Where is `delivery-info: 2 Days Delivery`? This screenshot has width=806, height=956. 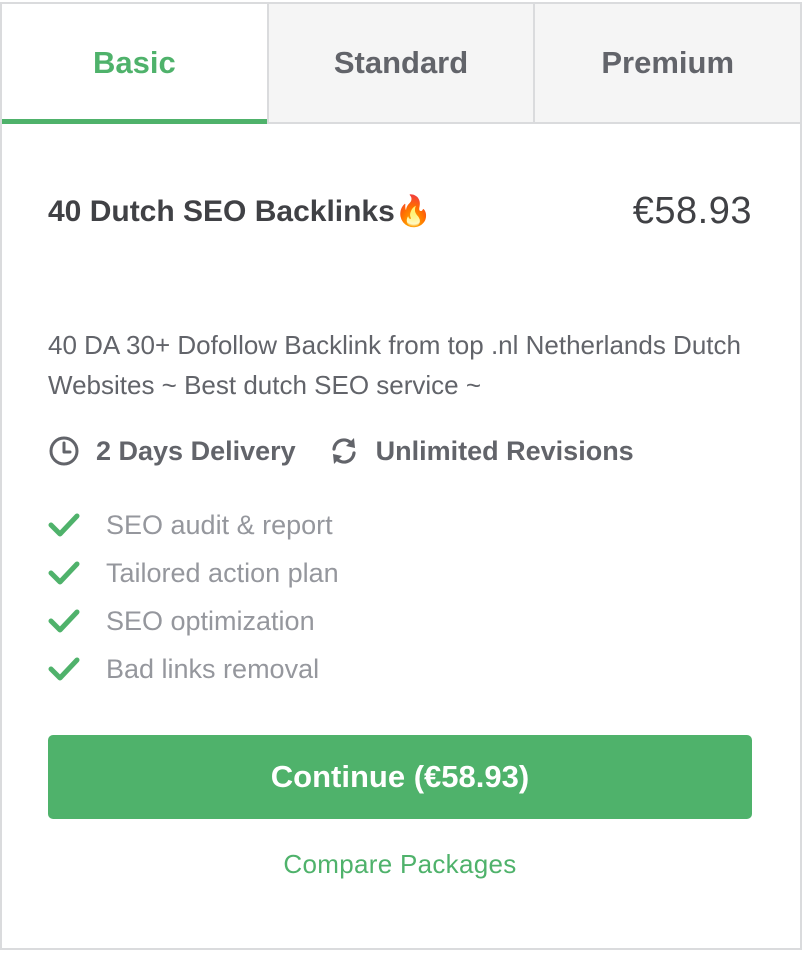
delivery-info: 2 Days Delivery is located at coordinates (172, 451).